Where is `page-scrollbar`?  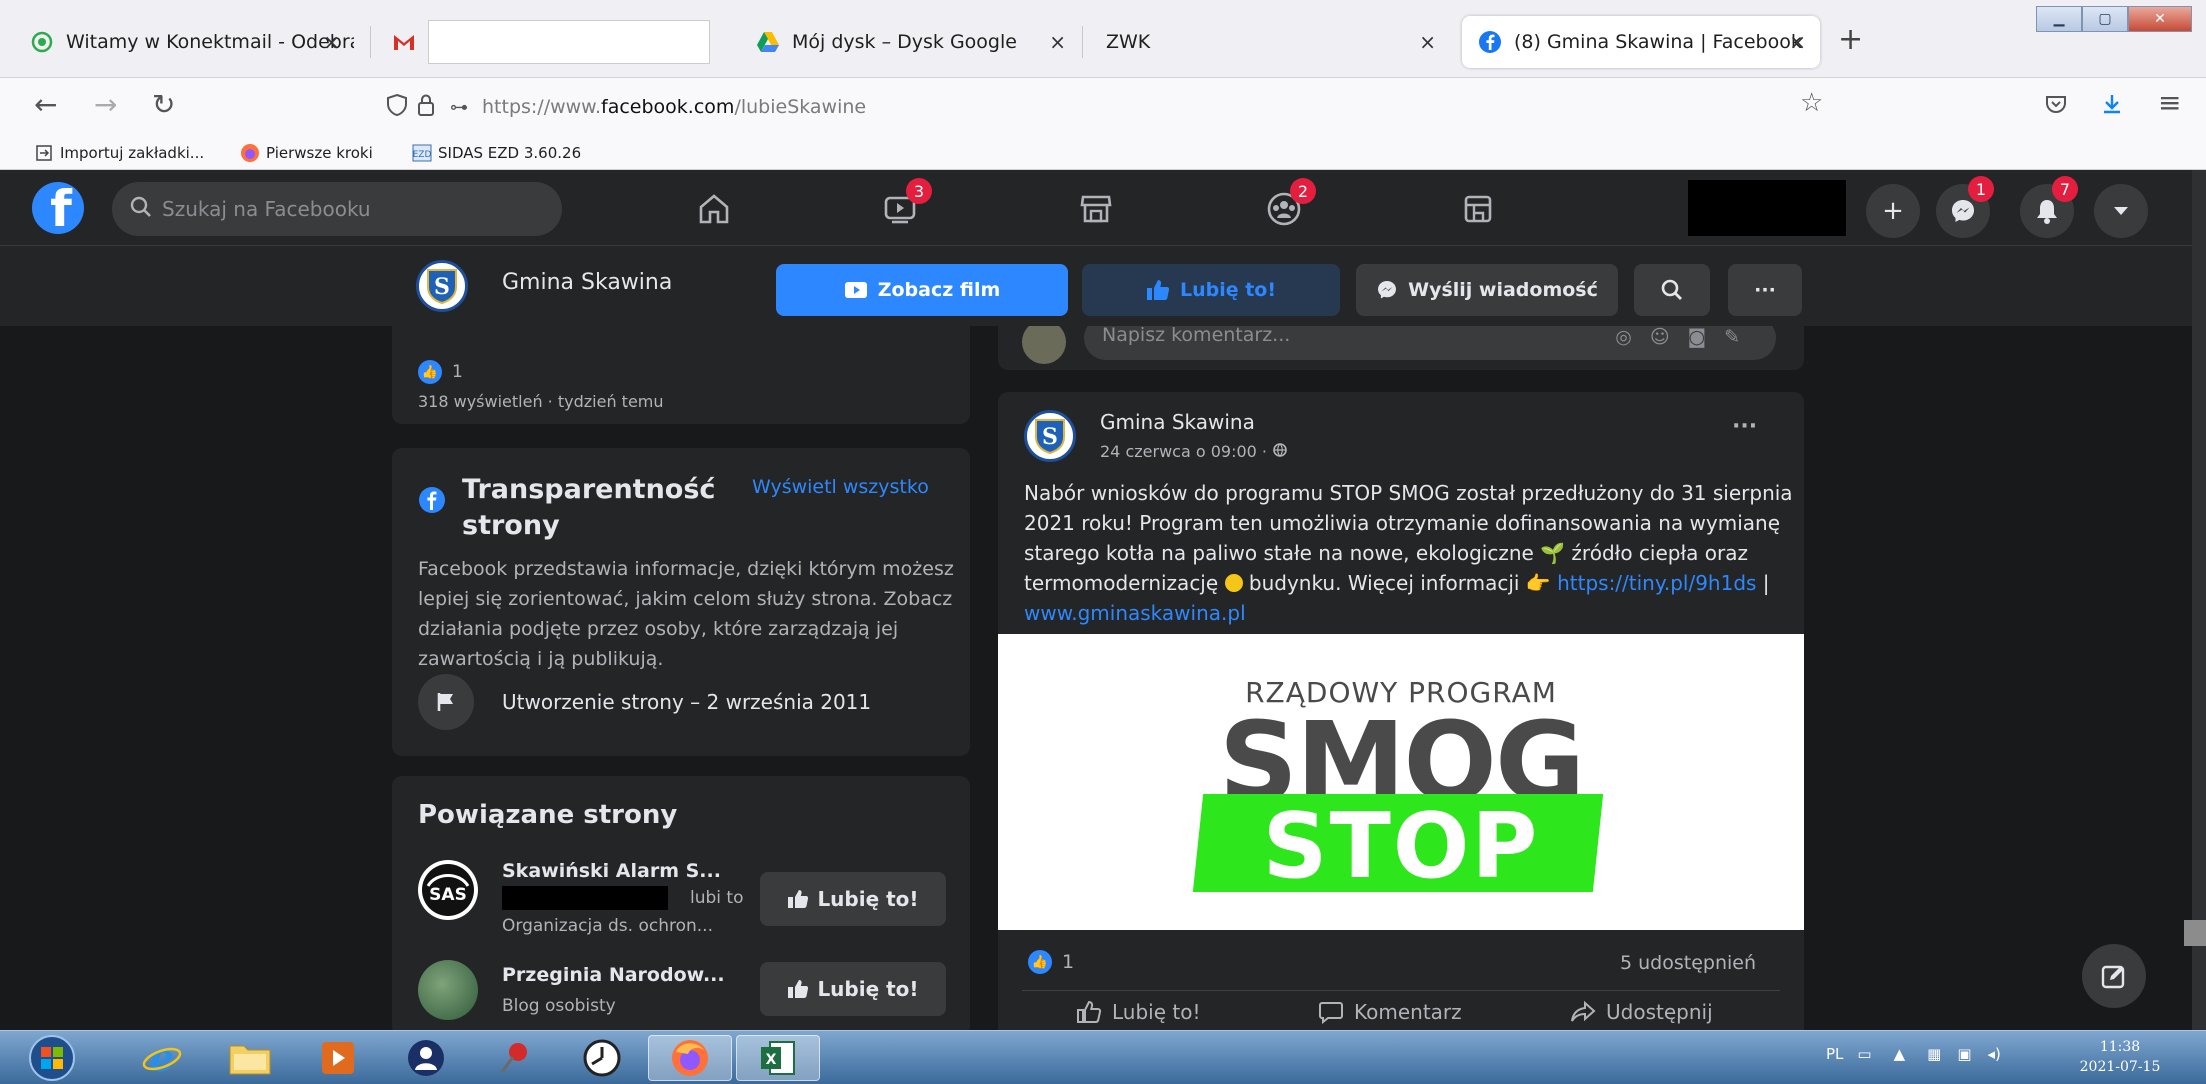
page-scrollbar is located at coordinates (2199, 600).